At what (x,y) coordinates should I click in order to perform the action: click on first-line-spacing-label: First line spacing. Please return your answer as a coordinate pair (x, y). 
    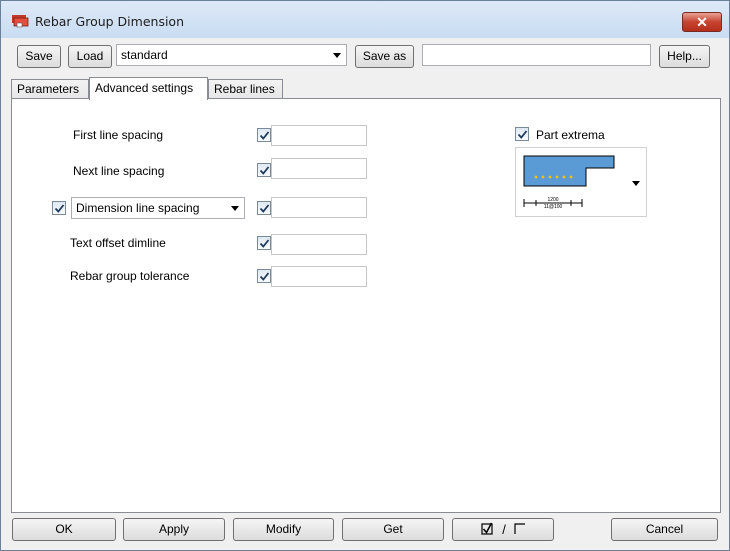
    Looking at the image, I should click on (118, 135).